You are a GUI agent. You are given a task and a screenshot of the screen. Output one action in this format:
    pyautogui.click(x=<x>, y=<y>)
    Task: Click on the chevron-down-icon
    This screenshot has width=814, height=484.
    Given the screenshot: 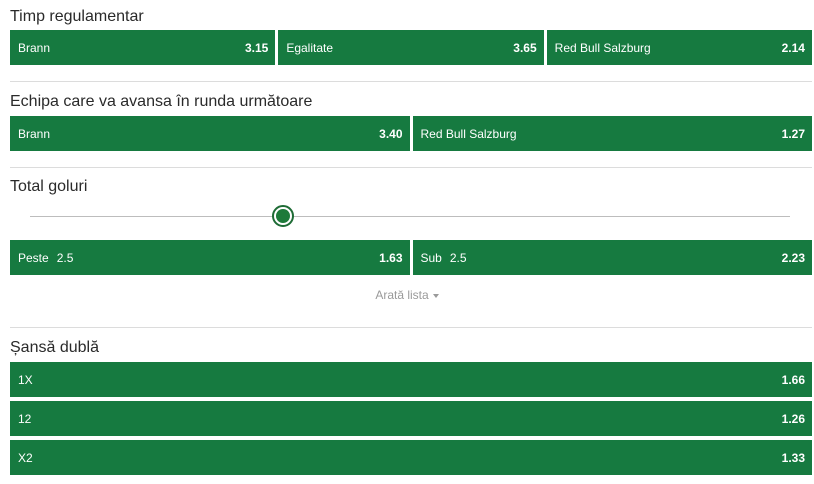 What is the action you would take?
    pyautogui.click(x=435, y=295)
    